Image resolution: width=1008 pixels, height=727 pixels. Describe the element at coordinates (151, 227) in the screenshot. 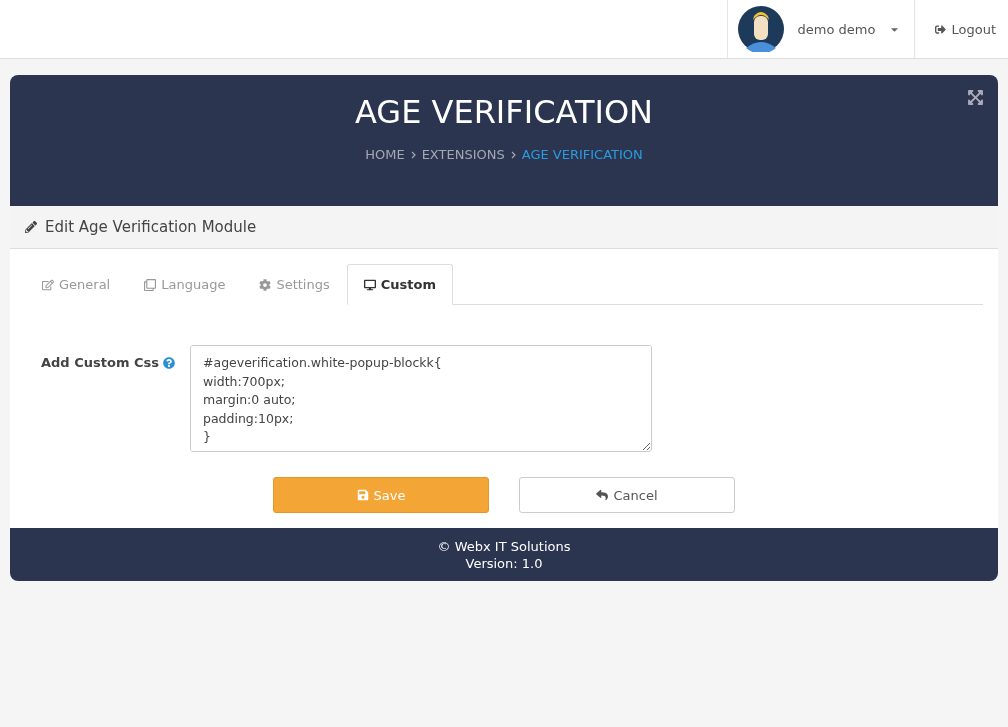

I see `panel-title: Edit Age Verification Module` at that location.